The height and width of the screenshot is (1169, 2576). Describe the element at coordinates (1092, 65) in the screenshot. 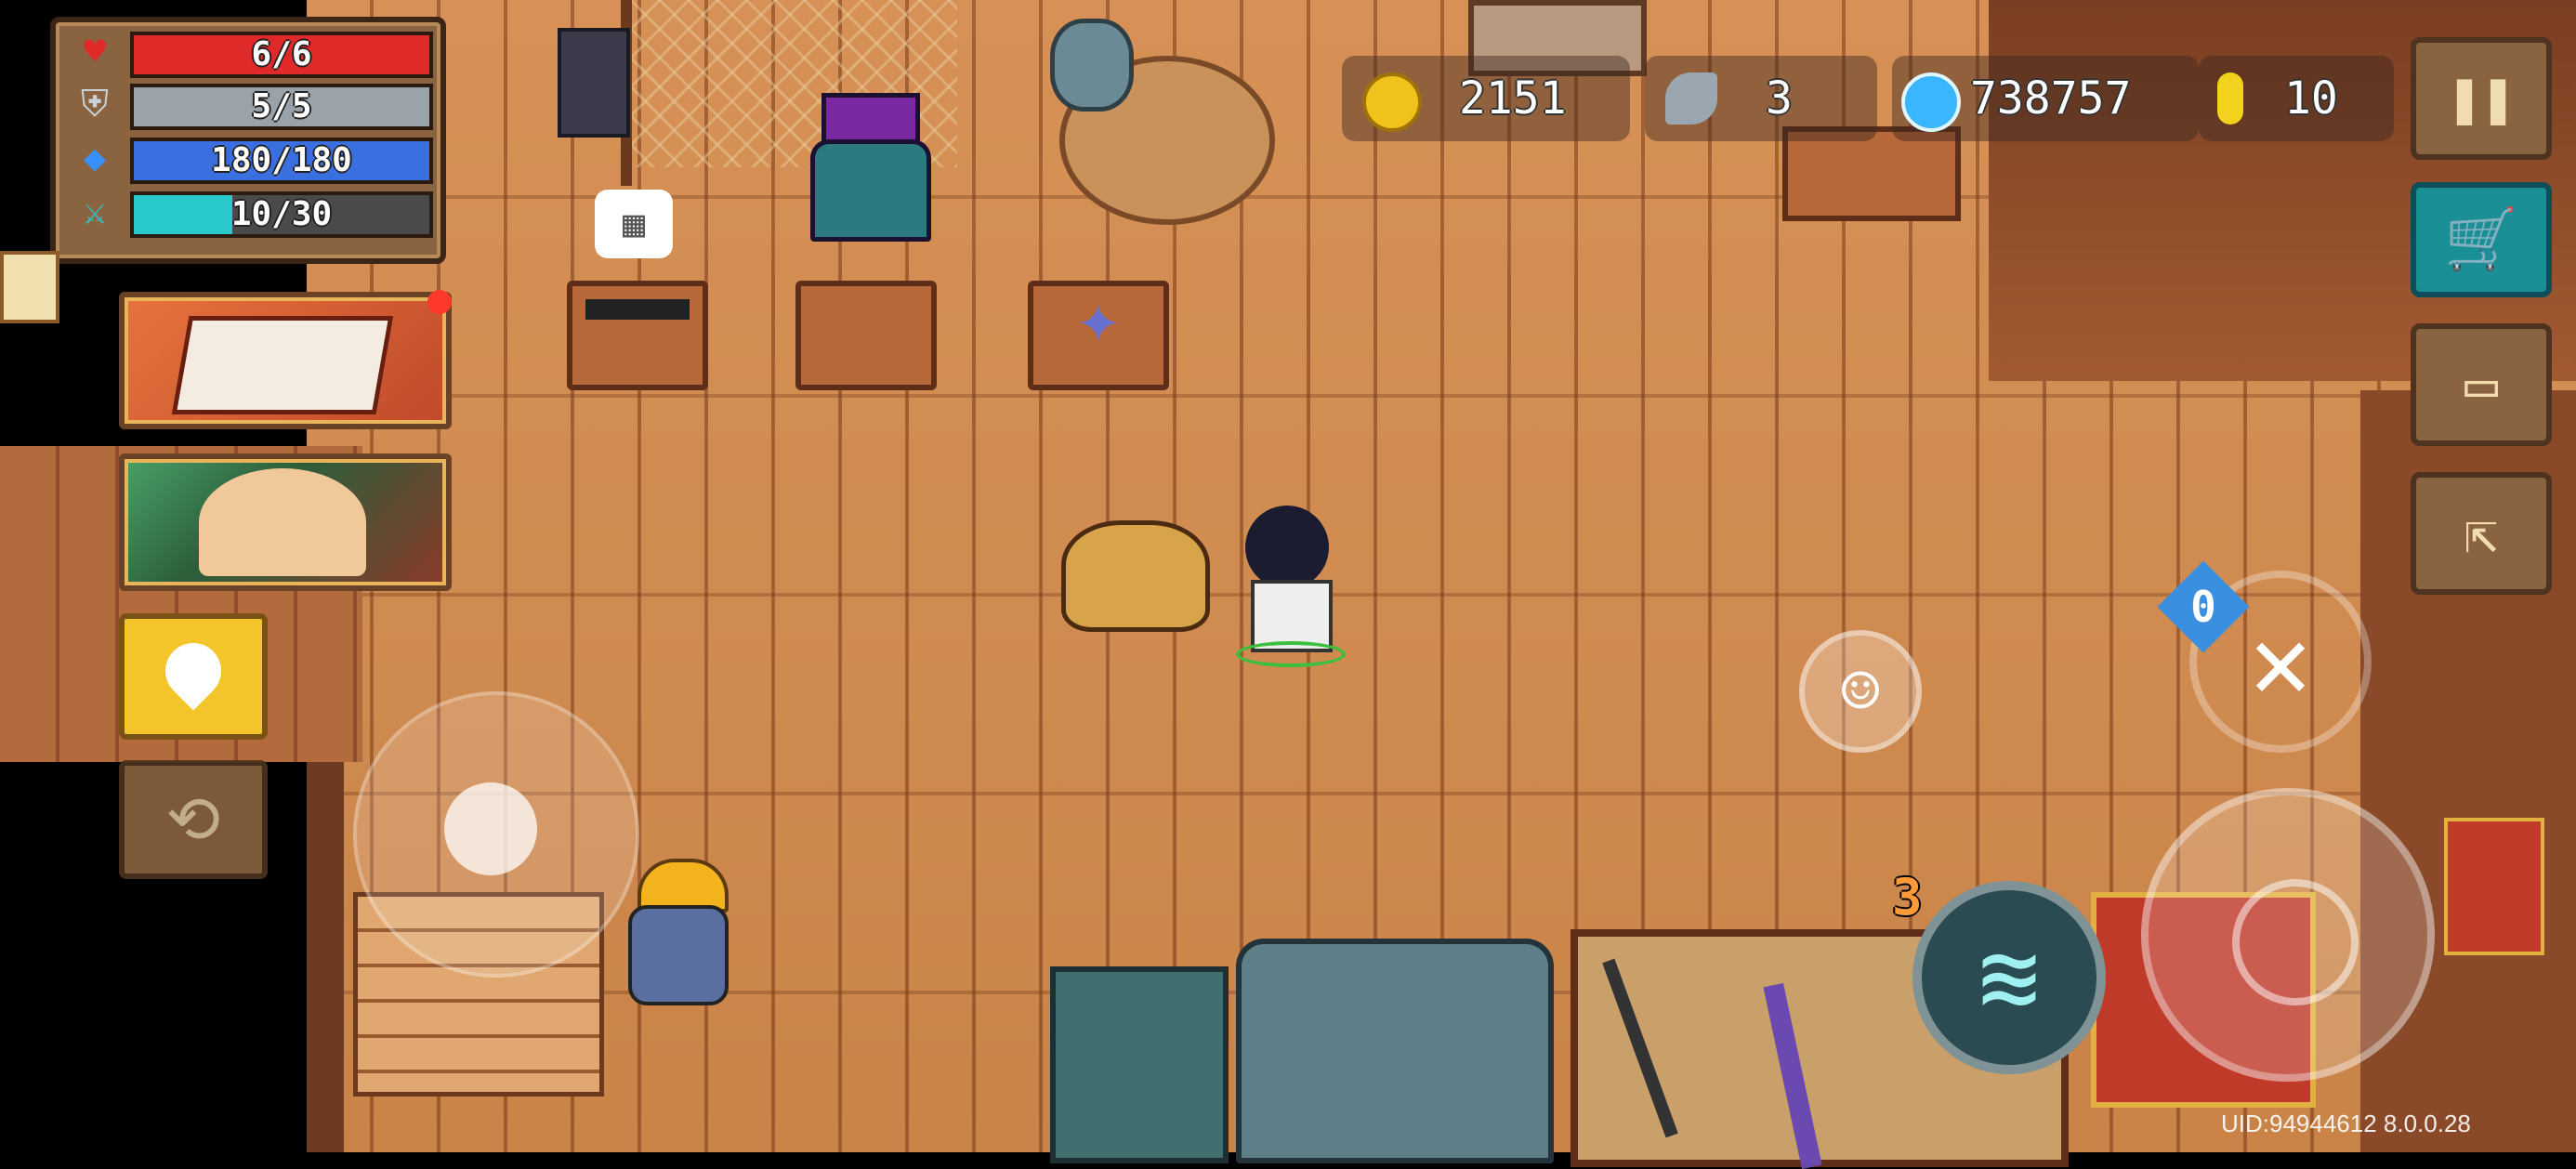

I see `vase` at that location.